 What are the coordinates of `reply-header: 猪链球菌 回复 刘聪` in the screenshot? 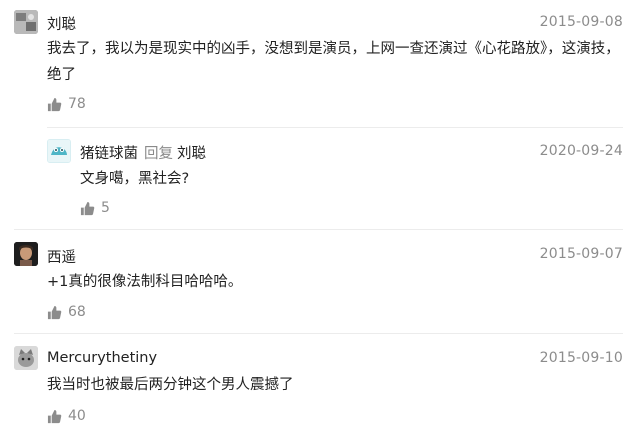 It's located at (143, 152).